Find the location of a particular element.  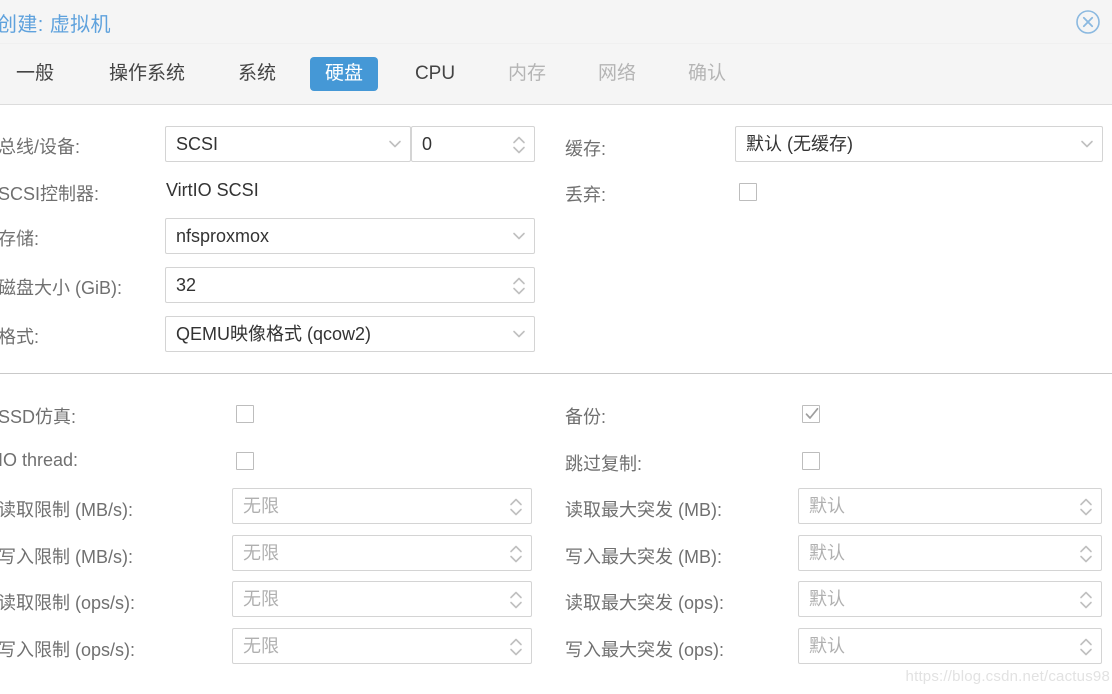

disk-size-value: 32 is located at coordinates (186, 285).